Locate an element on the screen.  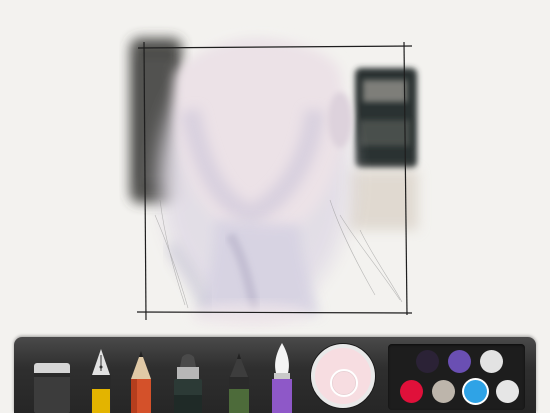
marker-tool is located at coordinates (188, 382).